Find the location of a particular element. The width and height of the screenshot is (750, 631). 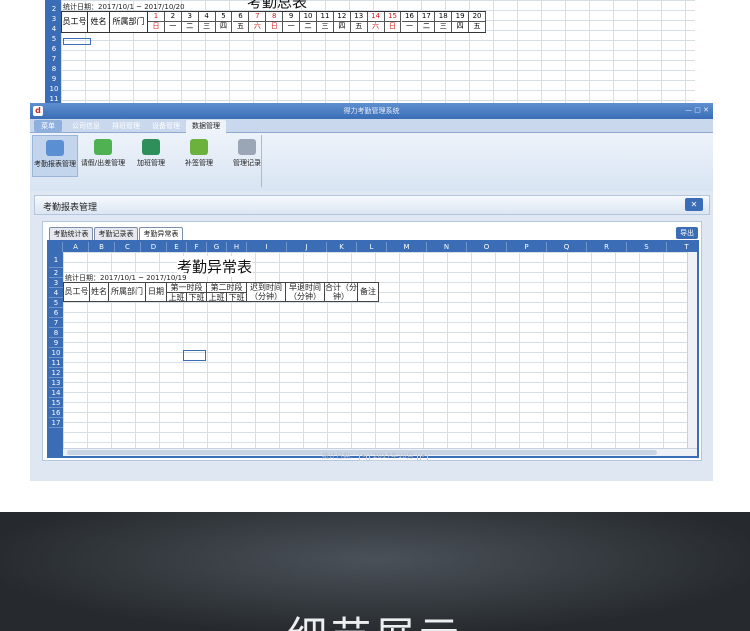

row-header: 5 is located at coordinates (56, 303).